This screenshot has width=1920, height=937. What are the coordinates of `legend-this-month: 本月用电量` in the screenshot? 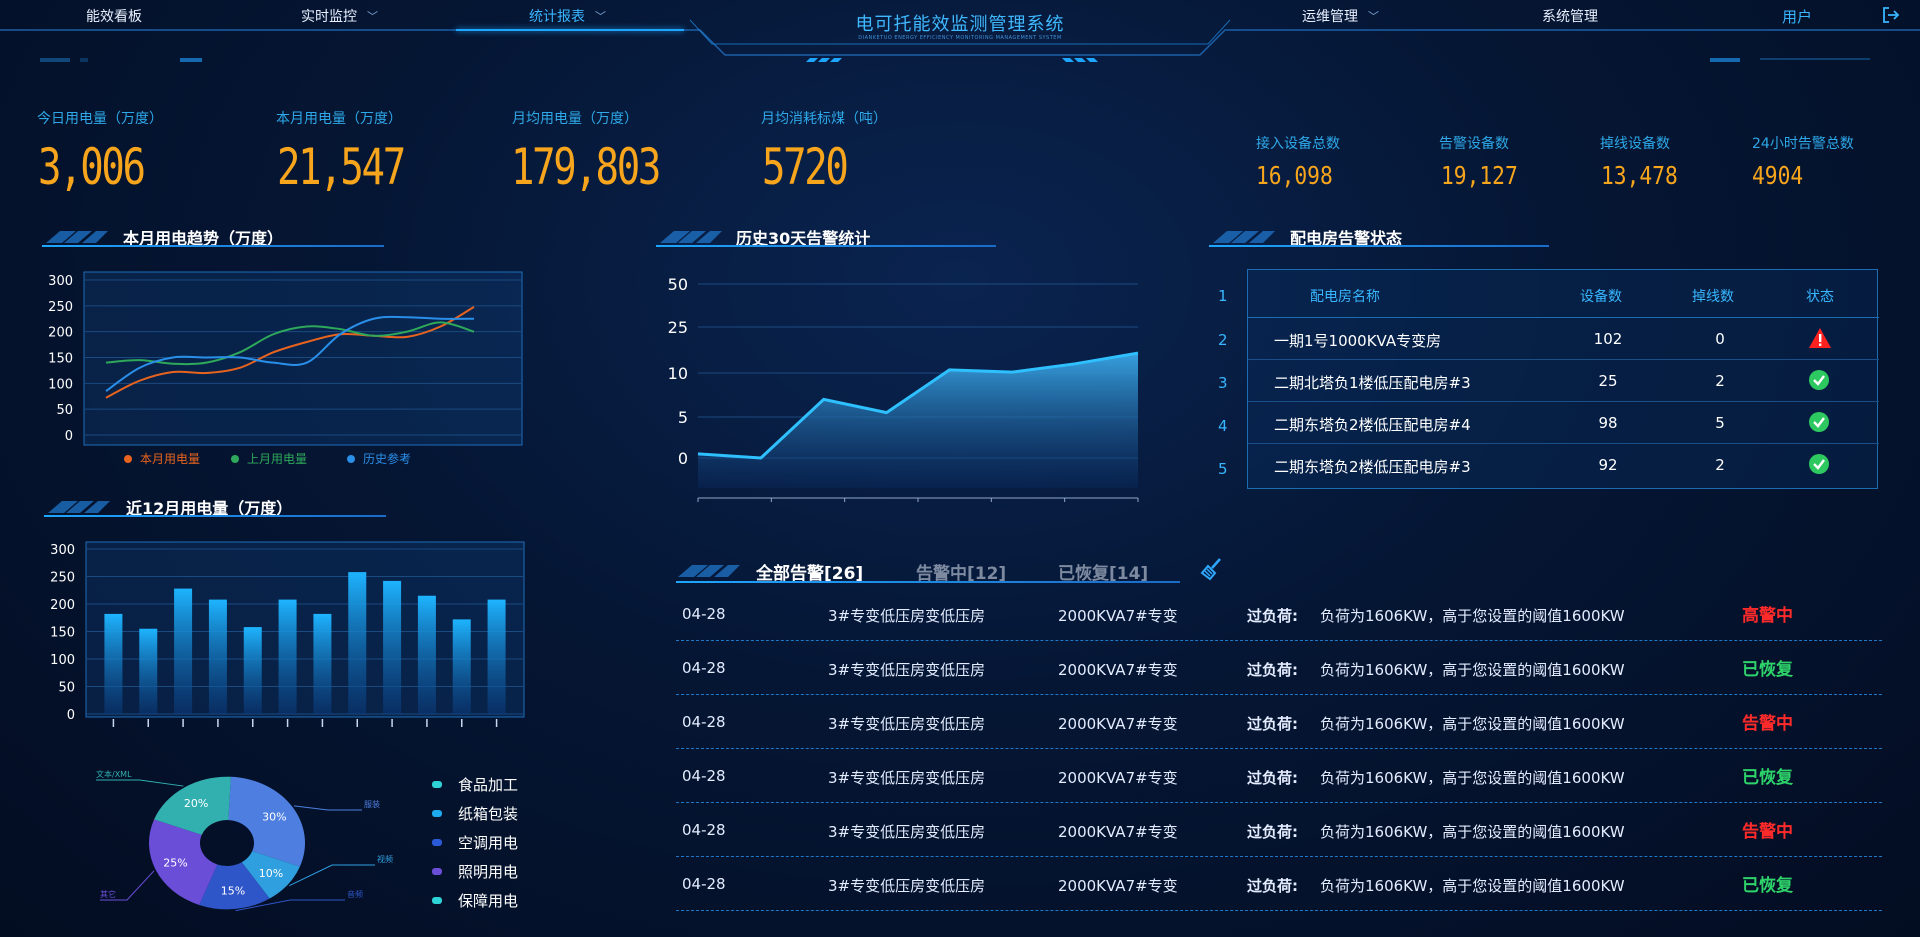 It's located at (162, 458).